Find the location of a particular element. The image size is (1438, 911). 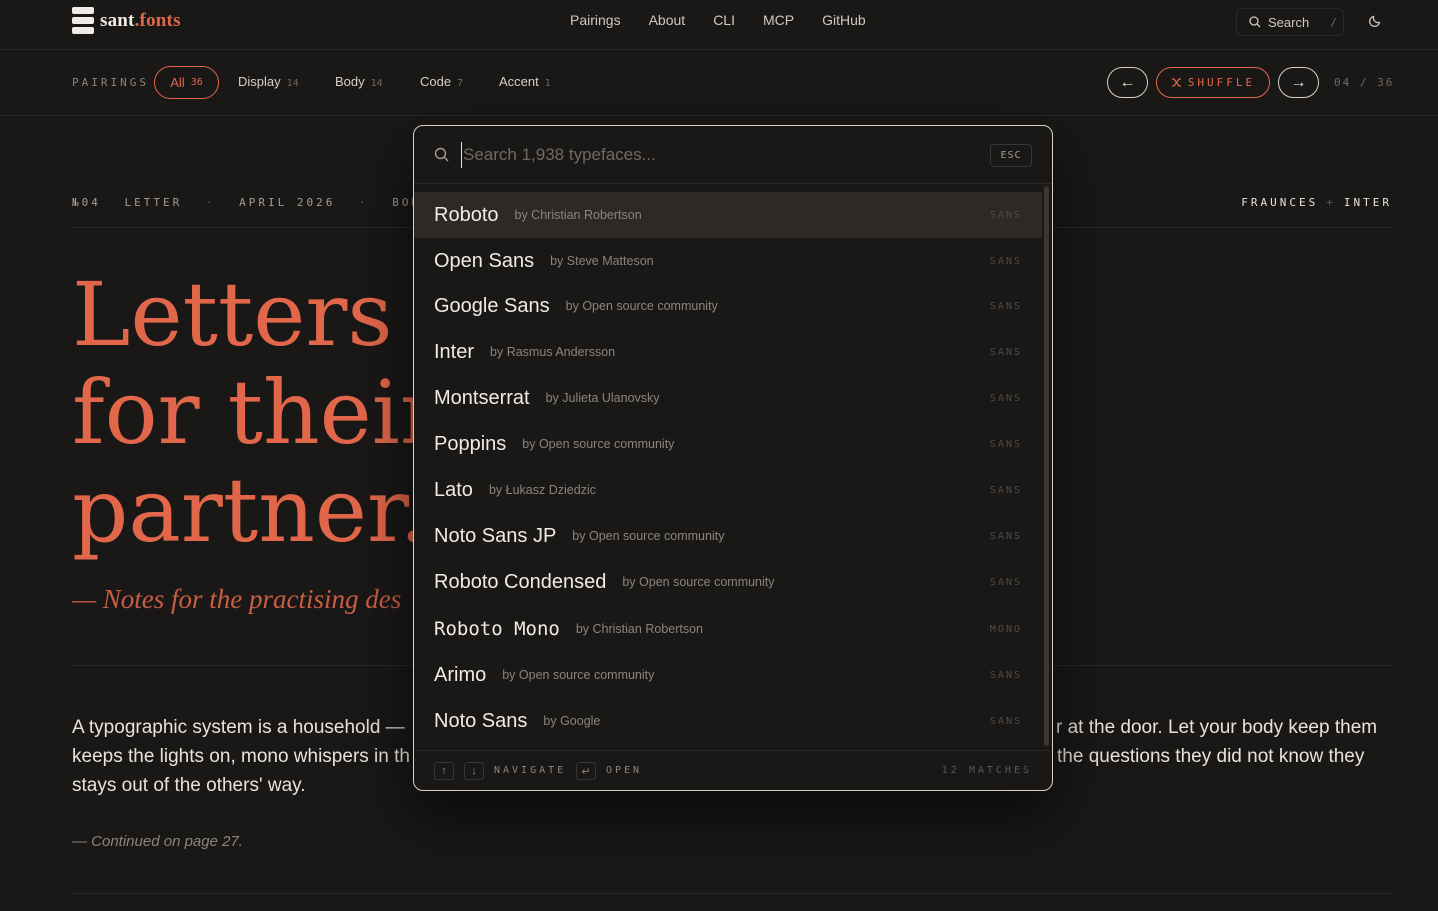

font-name: Roboto Mono is located at coordinates (497, 629).